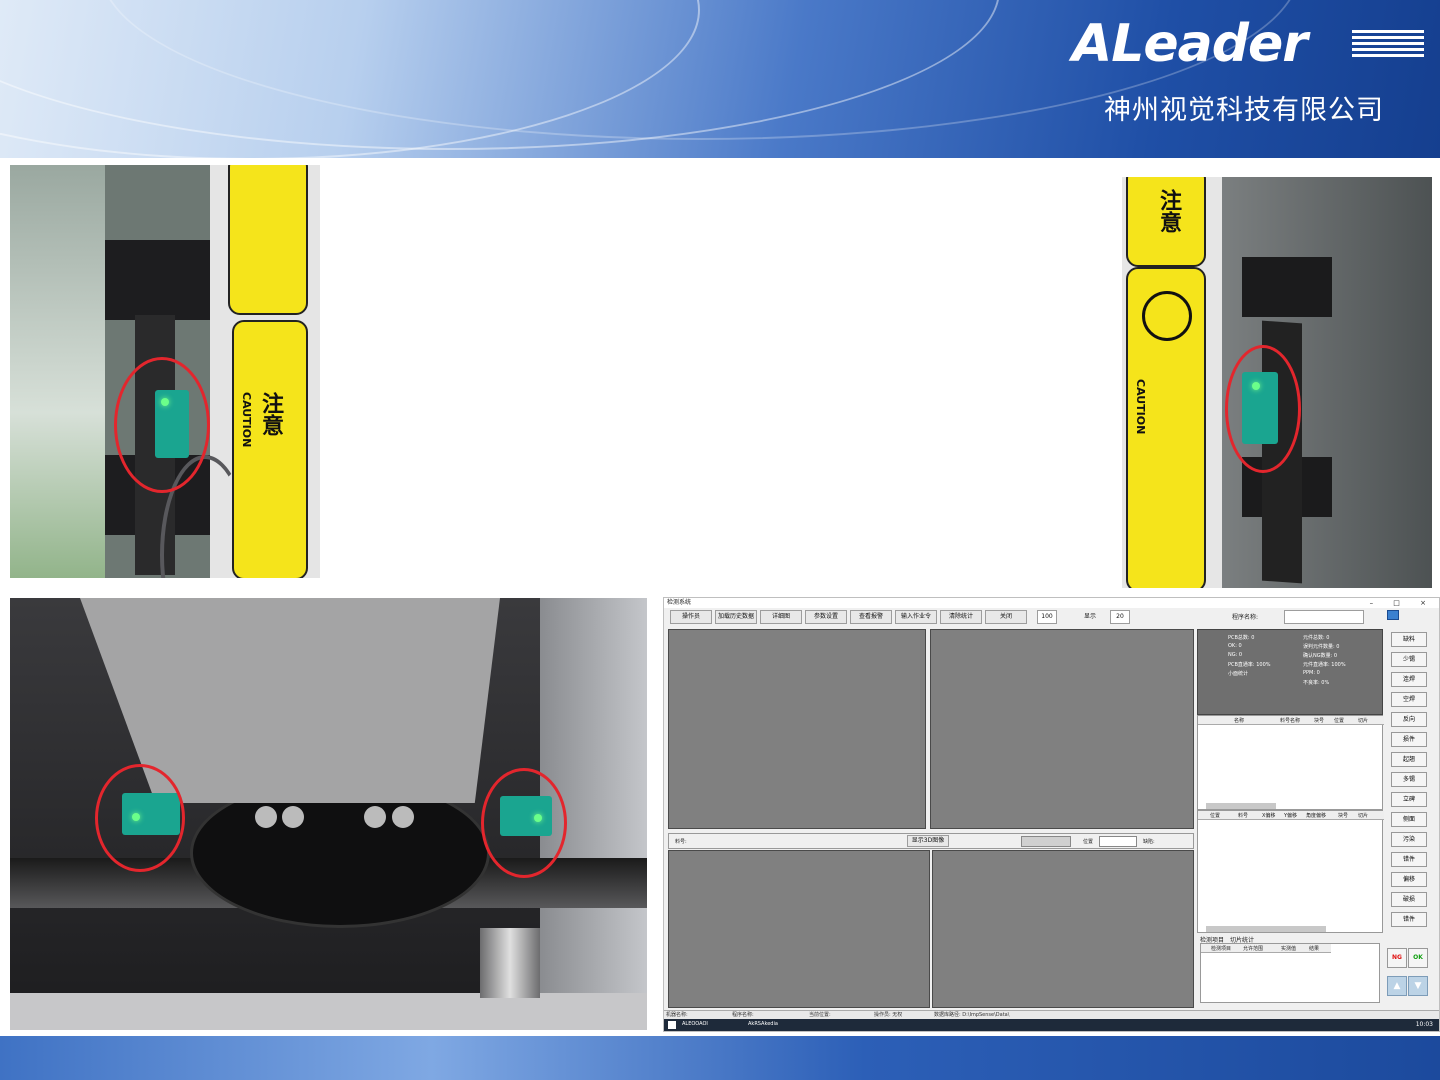  Describe the element at coordinates (781, 617) in the screenshot. I see `toolbar-button-detail-view: 详细图` at that location.